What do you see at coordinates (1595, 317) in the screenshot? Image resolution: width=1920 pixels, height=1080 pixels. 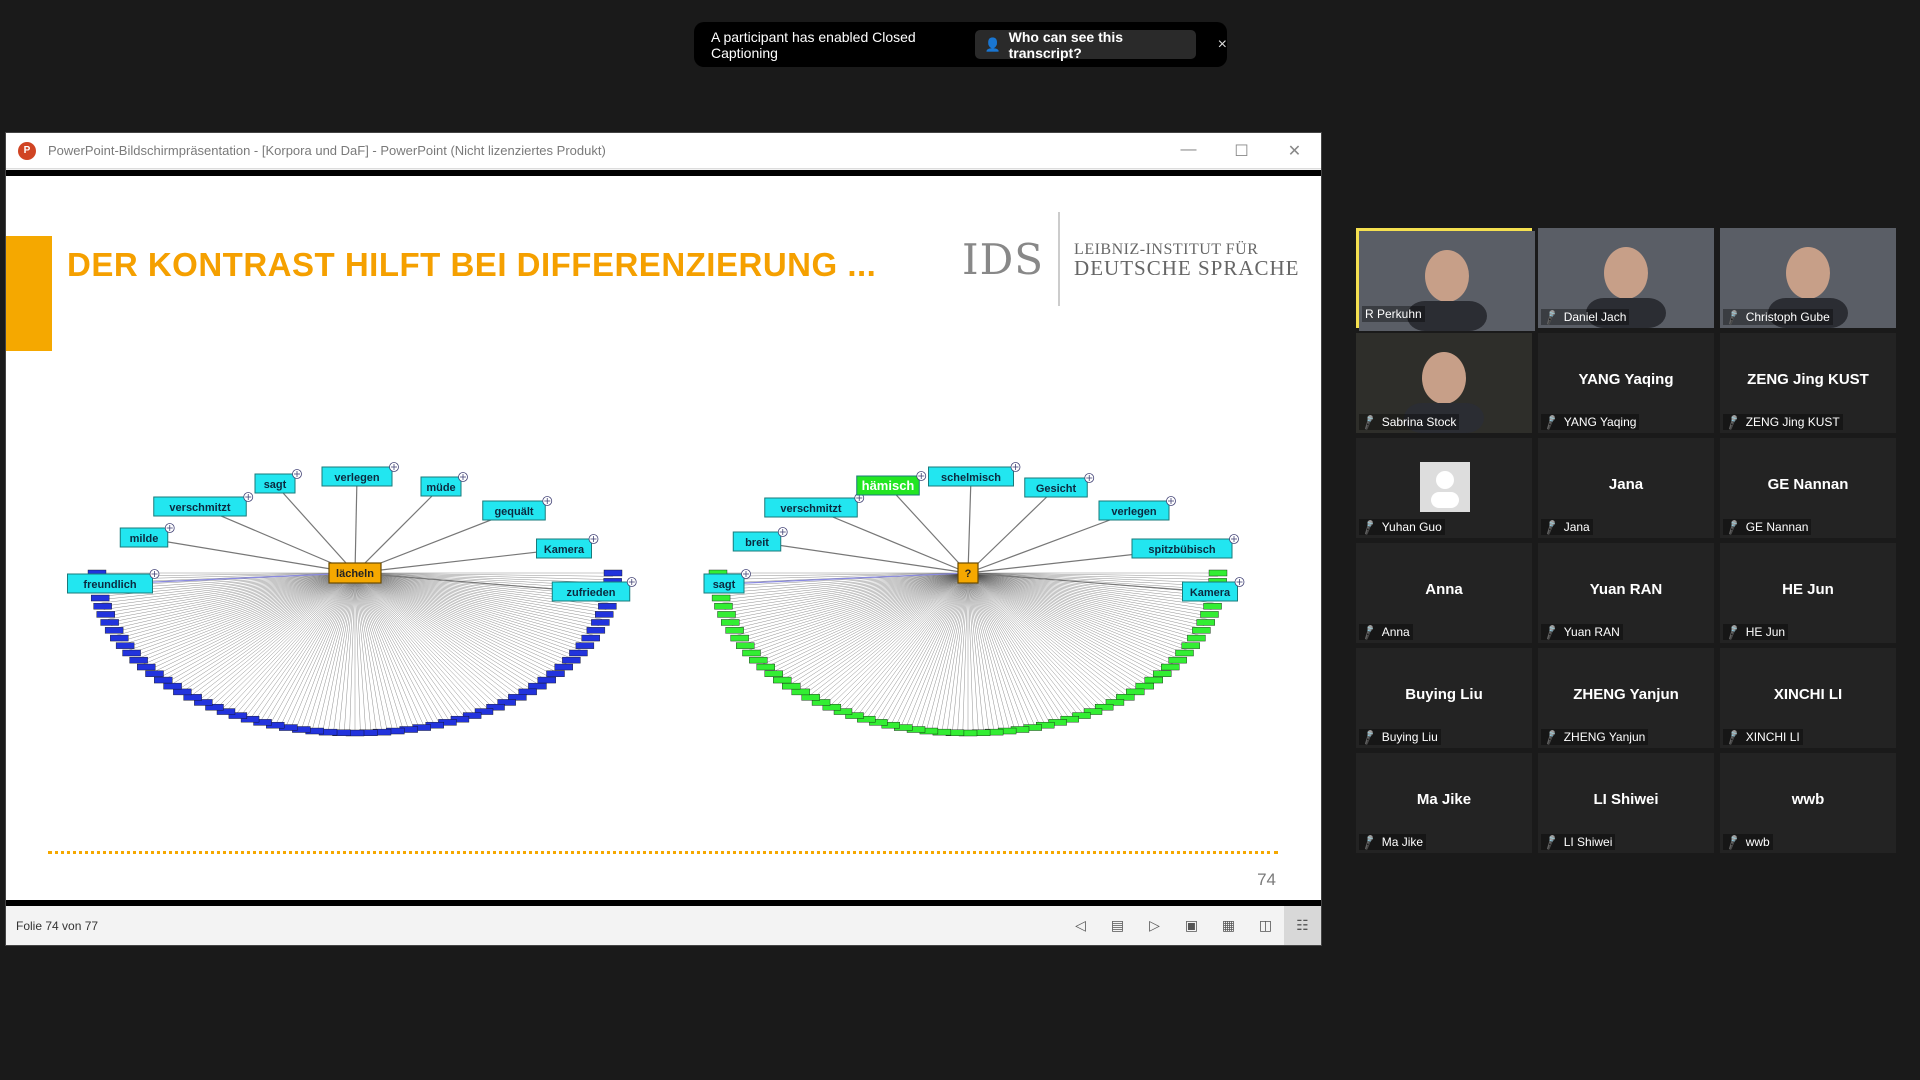 I see `participant-name: Daniel Jach` at bounding box center [1595, 317].